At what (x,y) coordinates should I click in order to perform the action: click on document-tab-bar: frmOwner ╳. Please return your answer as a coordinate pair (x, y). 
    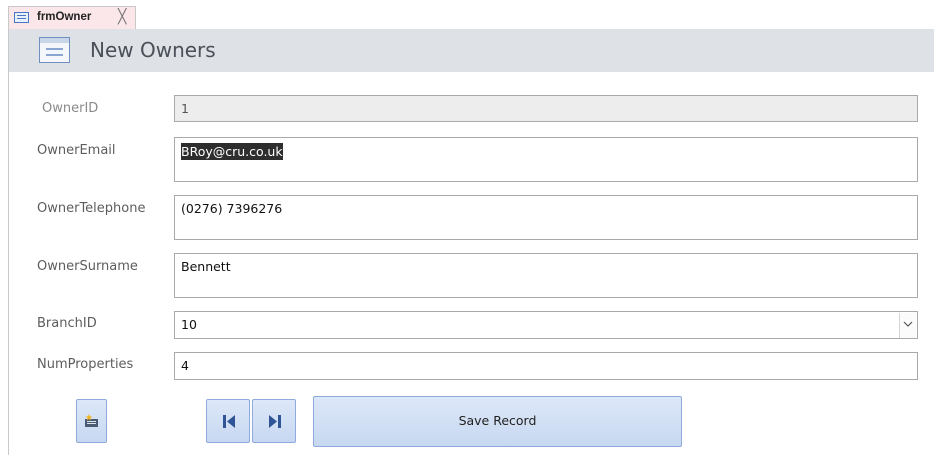
    Looking at the image, I should click on (467, 14).